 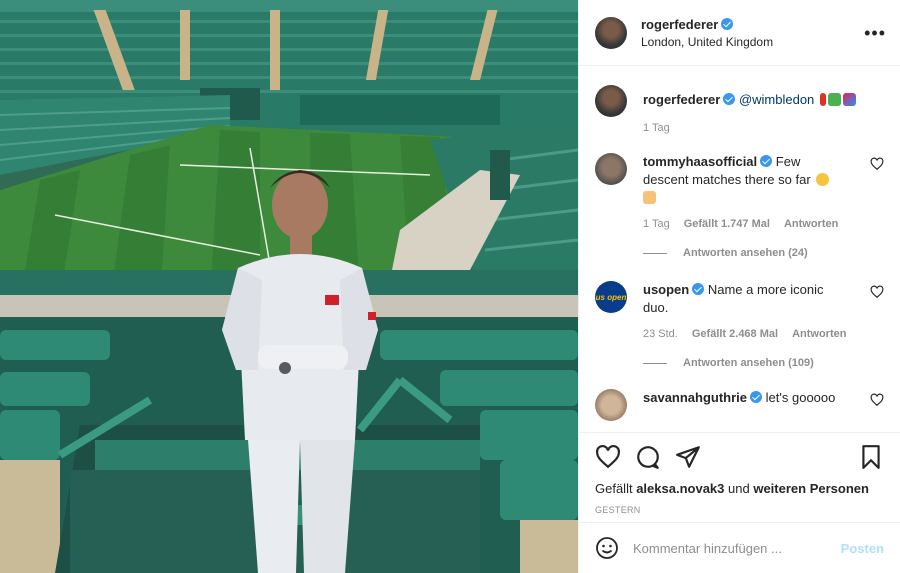 What do you see at coordinates (834, 99) in the screenshot?
I see `plant-icon` at bounding box center [834, 99].